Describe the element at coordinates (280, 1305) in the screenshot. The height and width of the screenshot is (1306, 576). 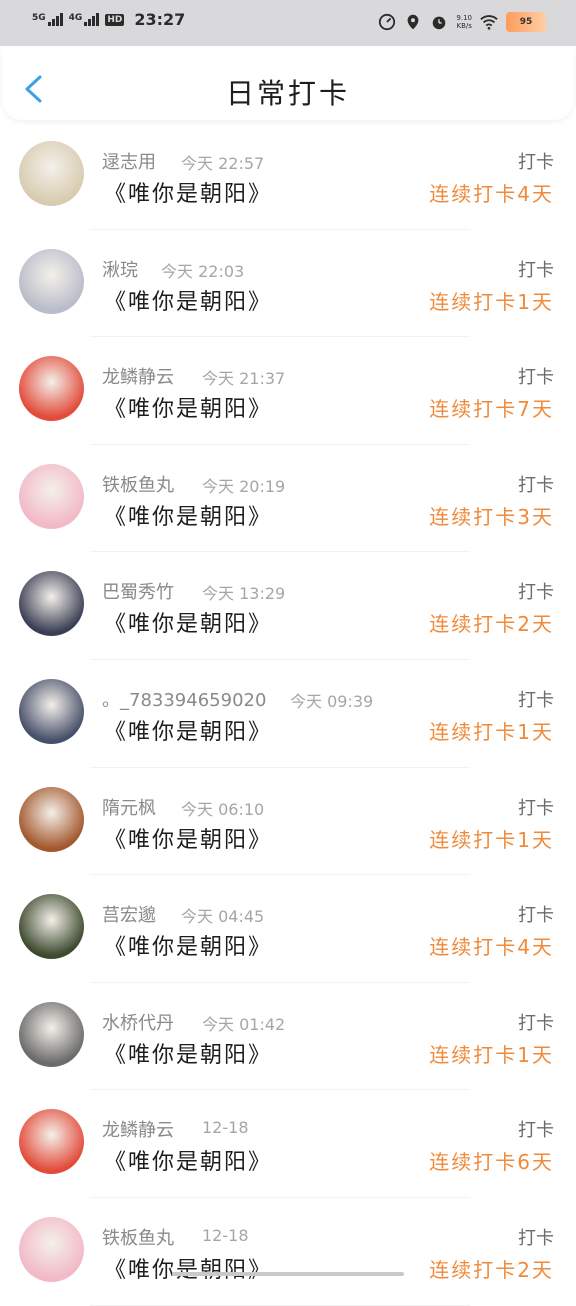
I see `row-divider` at that location.